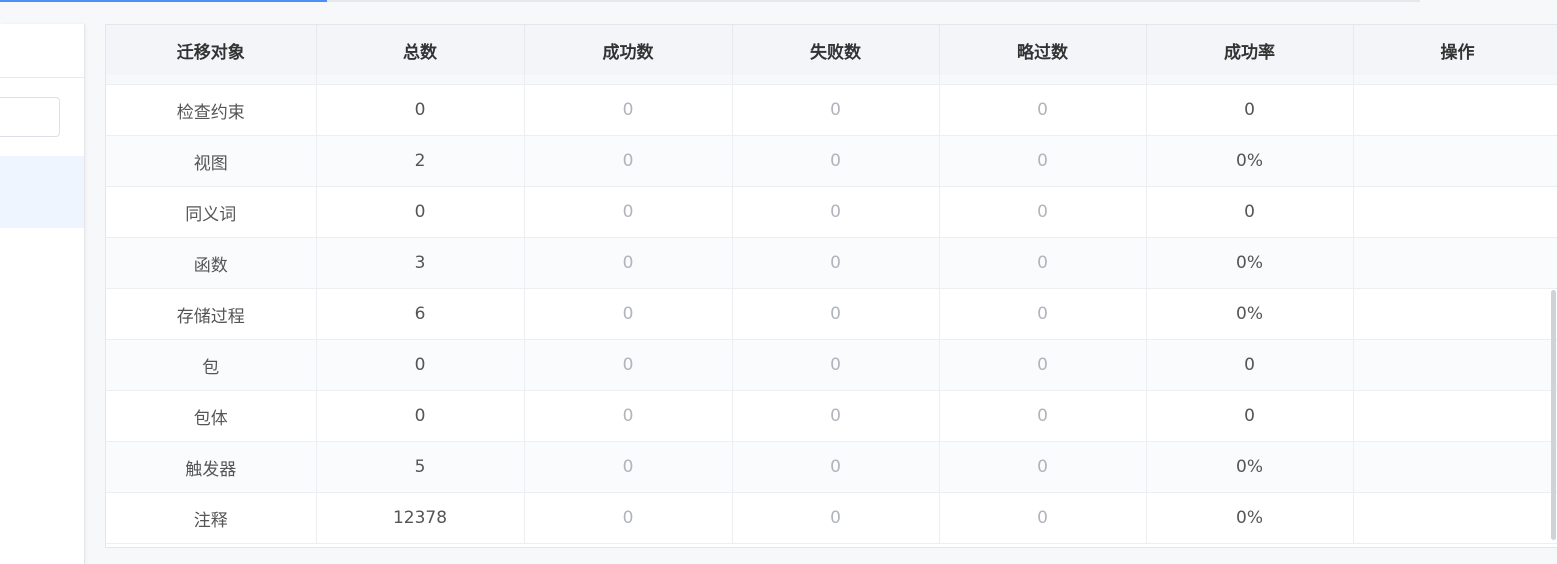  What do you see at coordinates (831, 80) in the screenshot?
I see `table-scroll-gap` at bounding box center [831, 80].